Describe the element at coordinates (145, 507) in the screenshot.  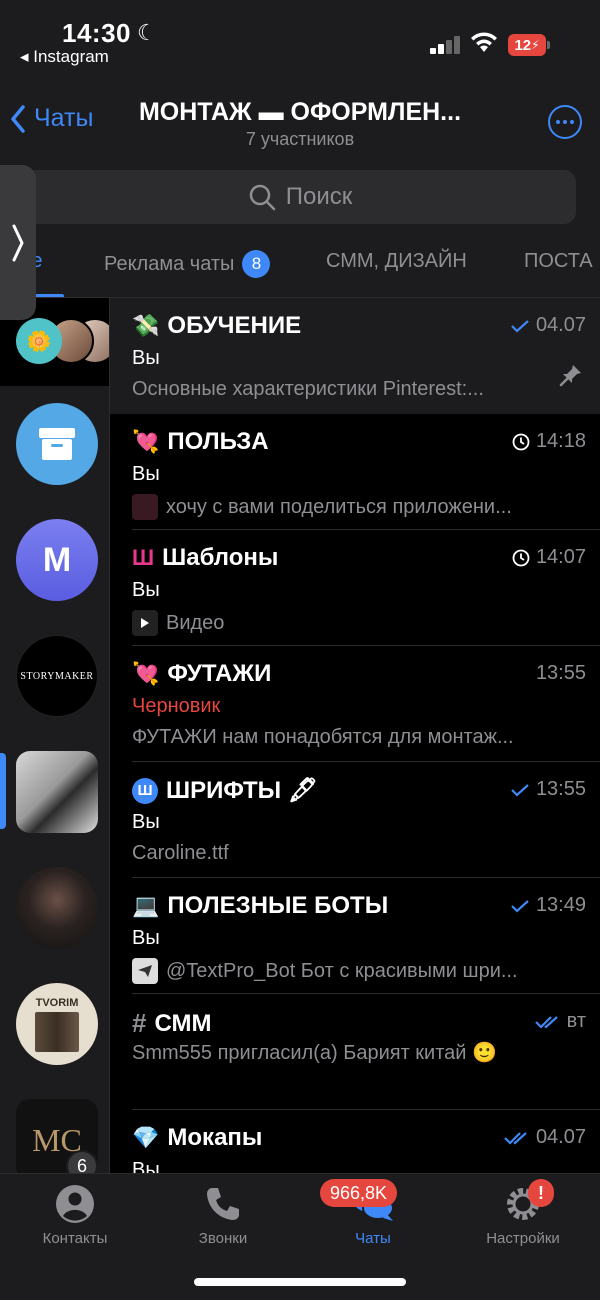
I see `image-thumbnail` at that location.